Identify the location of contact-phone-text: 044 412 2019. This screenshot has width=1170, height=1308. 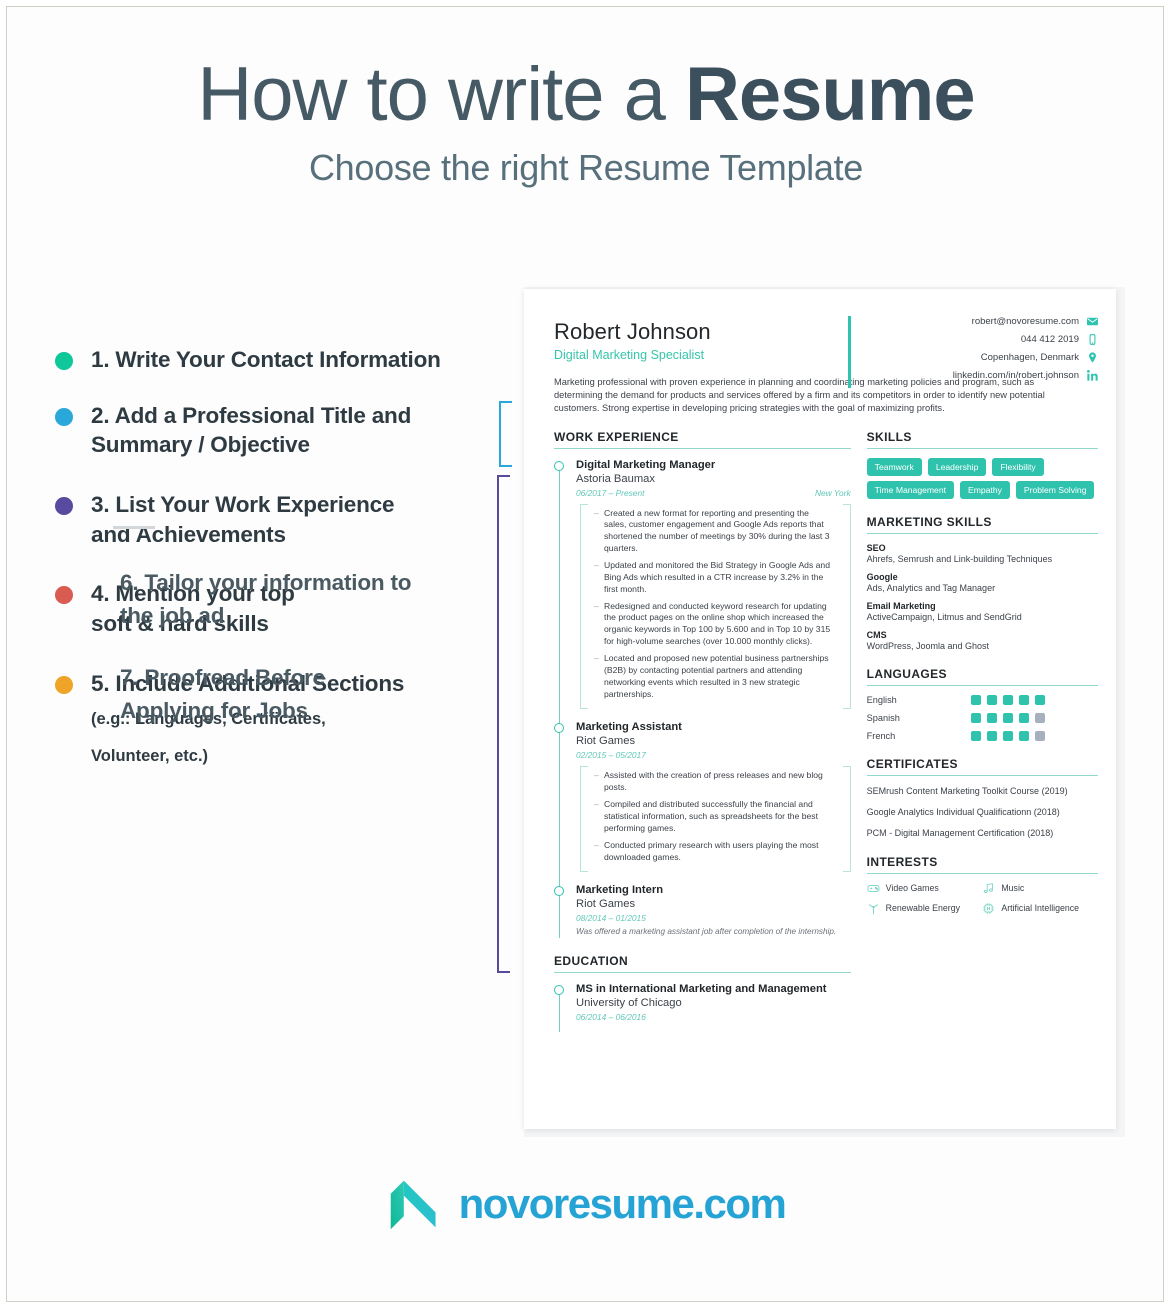
(1049, 339).